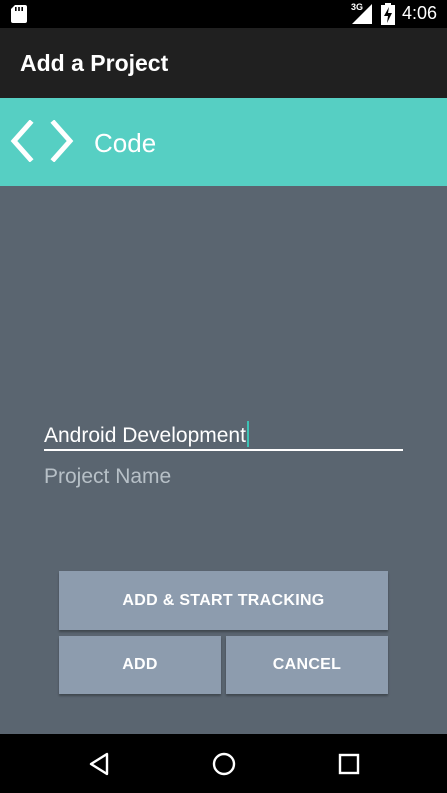 This screenshot has height=793, width=447. Describe the element at coordinates (223, 14) in the screenshot. I see `status-bar: 3G 4:06` at that location.